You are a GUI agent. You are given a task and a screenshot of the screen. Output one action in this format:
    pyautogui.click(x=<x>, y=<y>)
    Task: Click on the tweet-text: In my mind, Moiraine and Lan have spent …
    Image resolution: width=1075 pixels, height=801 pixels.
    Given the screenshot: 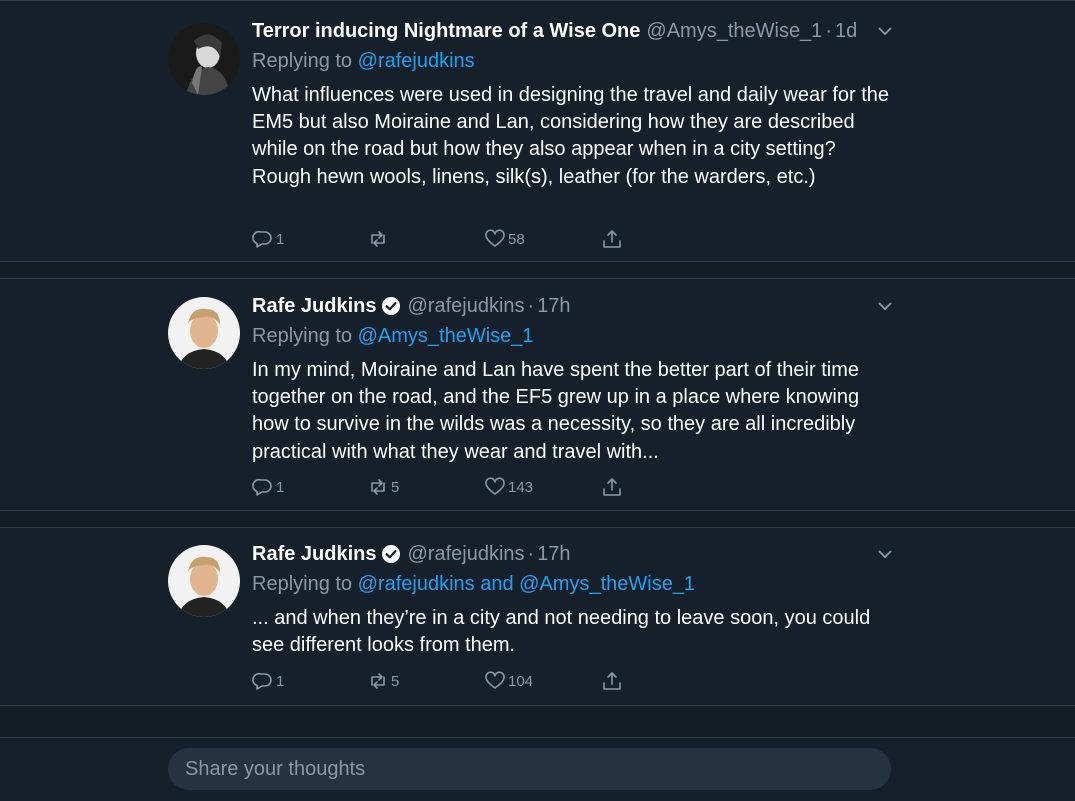 What is the action you would take?
    pyautogui.click(x=556, y=411)
    